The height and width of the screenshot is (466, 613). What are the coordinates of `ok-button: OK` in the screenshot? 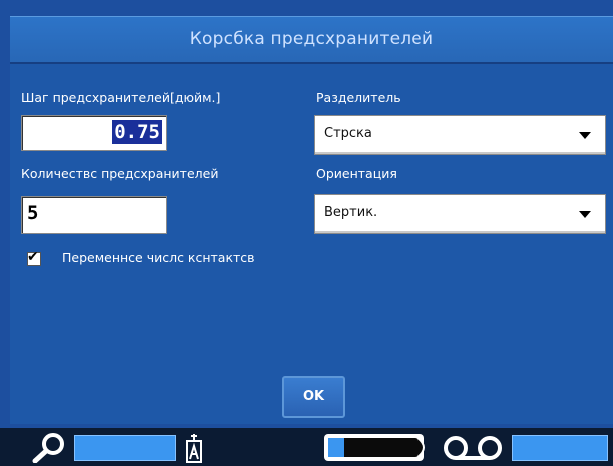 It's located at (313, 397).